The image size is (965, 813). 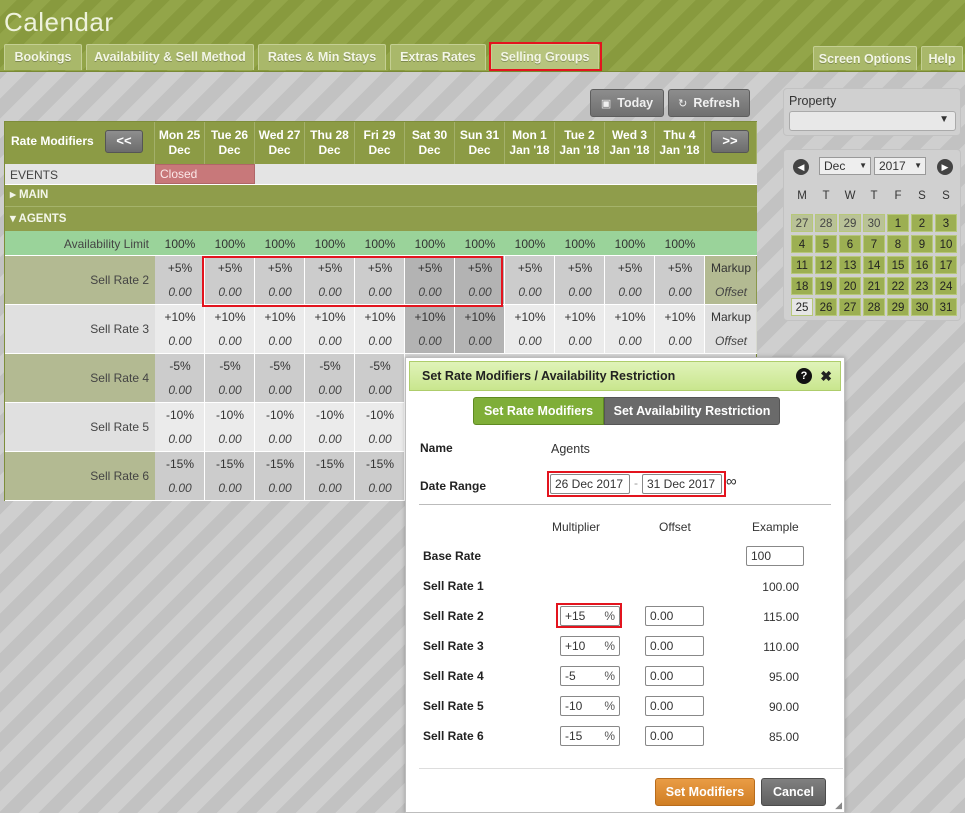 What do you see at coordinates (280, 143) in the screenshot?
I see `day-header: Wed 27 Dec` at bounding box center [280, 143].